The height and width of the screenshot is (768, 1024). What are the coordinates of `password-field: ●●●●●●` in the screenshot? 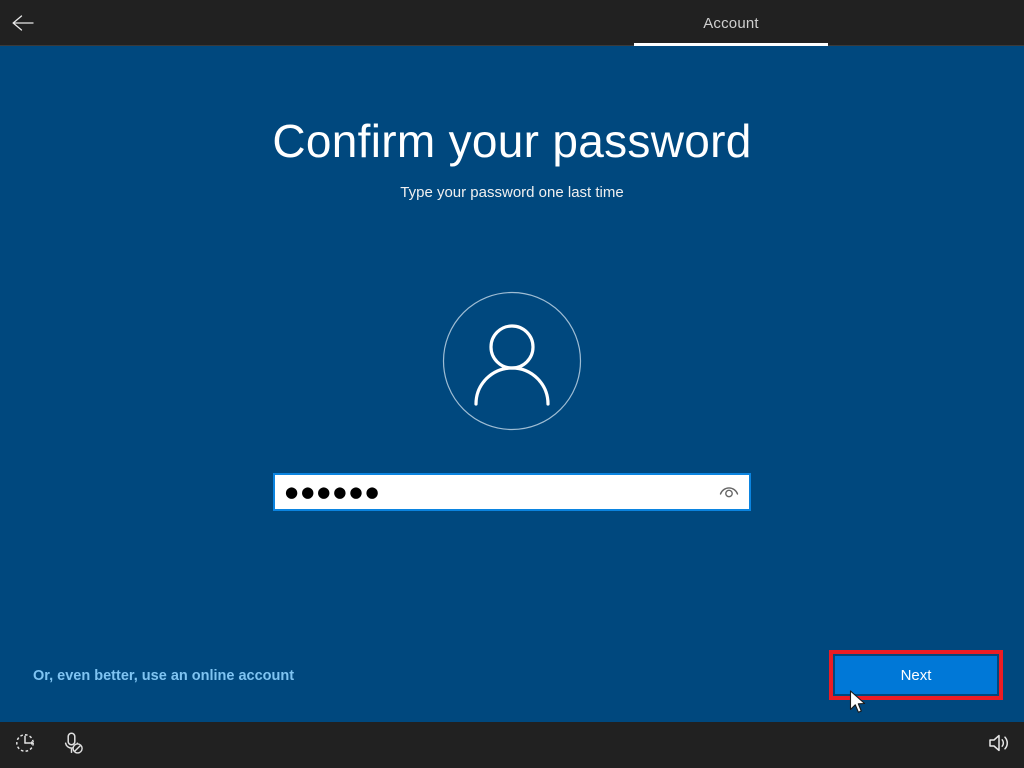 It's located at (512, 492).